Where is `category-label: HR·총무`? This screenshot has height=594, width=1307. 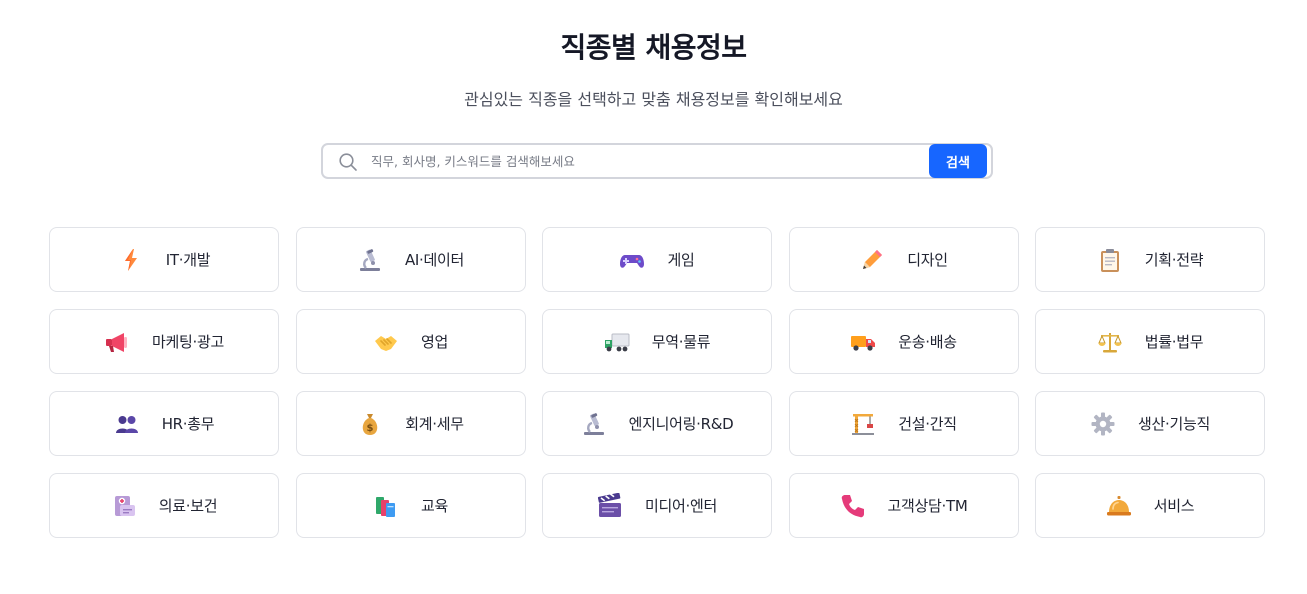
category-label: HR·총무 is located at coordinates (188, 424).